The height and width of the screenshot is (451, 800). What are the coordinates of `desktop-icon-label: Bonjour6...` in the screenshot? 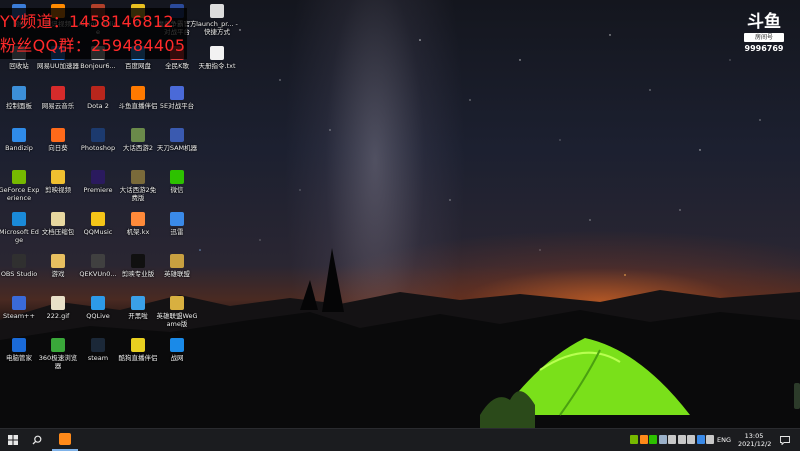 It's located at (98, 66).